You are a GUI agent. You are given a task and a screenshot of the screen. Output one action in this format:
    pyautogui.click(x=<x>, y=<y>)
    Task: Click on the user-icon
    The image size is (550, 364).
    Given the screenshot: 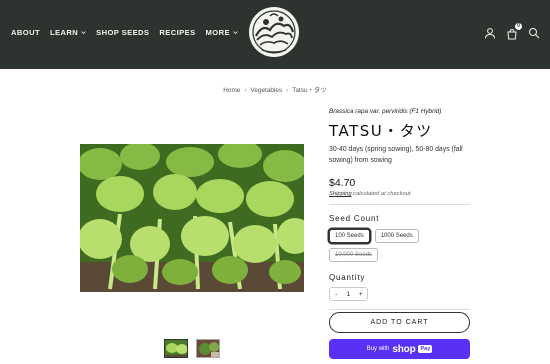 What is the action you would take?
    pyautogui.click(x=490, y=33)
    